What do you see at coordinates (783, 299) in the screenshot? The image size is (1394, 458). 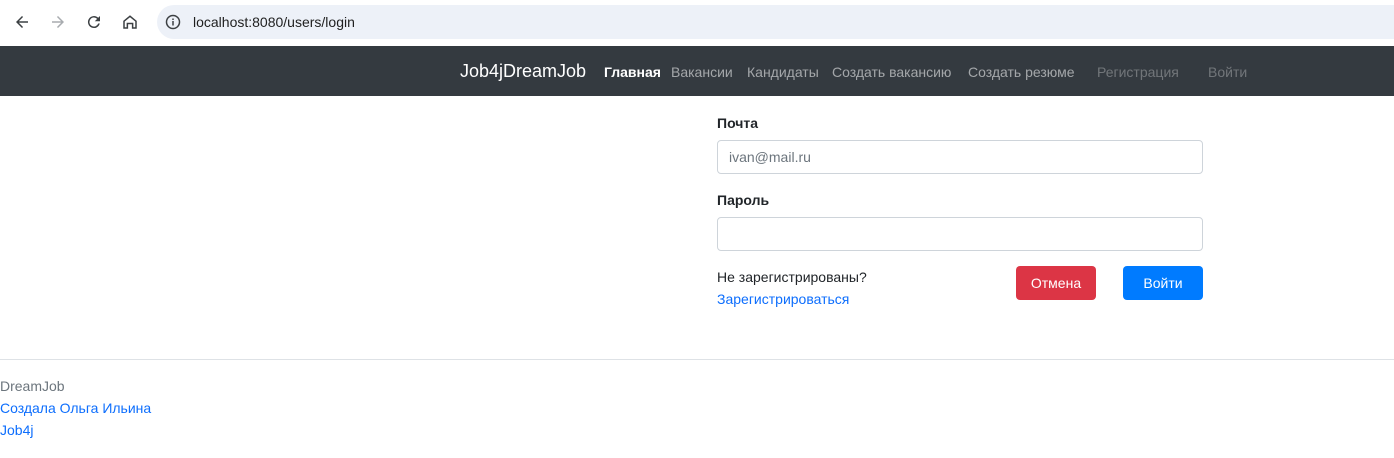 I see `register-link: Зарегистрироваться` at bounding box center [783, 299].